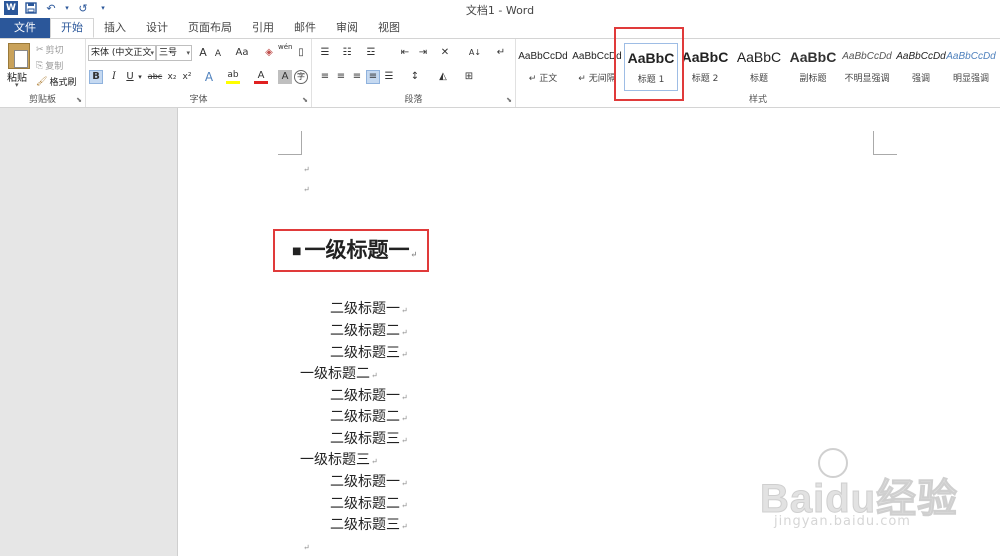 This screenshot has height=556, width=1000. I want to click on multilevel-list-icon: ☲, so click(371, 53).